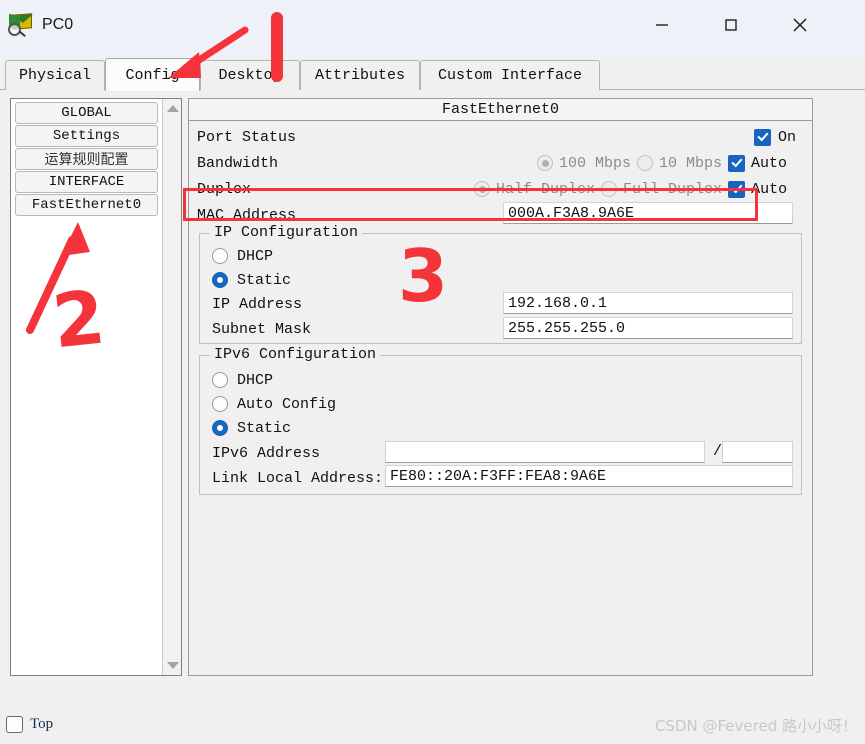  Describe the element at coordinates (769, 189) in the screenshot. I see `duplex-auto-label: Auto` at that location.